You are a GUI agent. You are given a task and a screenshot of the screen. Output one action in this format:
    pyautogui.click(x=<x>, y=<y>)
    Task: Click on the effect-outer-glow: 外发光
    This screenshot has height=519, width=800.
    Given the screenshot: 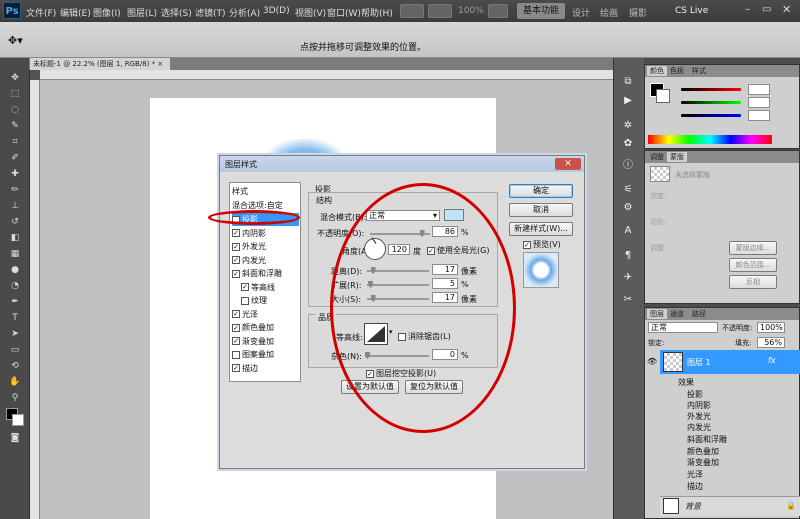 What is the action you would take?
    pyautogui.click(x=743, y=416)
    